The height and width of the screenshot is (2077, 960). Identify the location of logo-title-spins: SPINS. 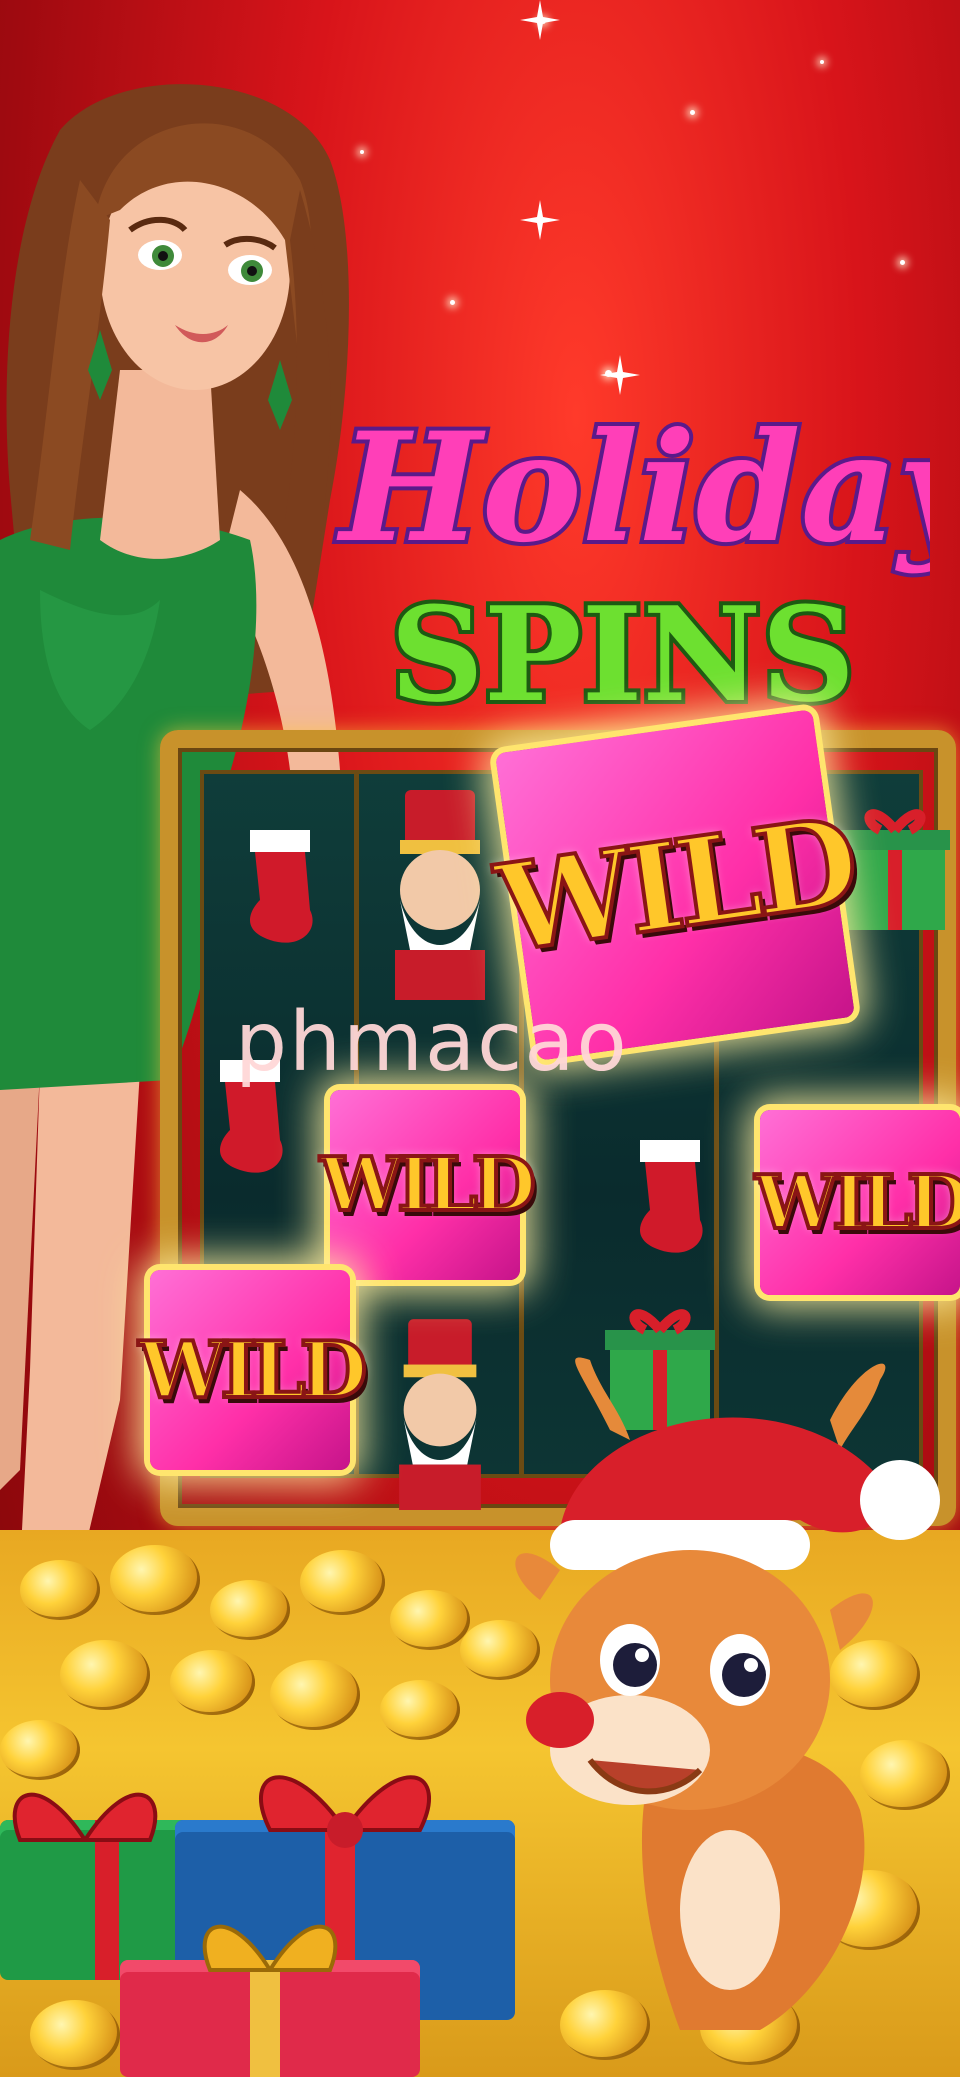
(622, 654).